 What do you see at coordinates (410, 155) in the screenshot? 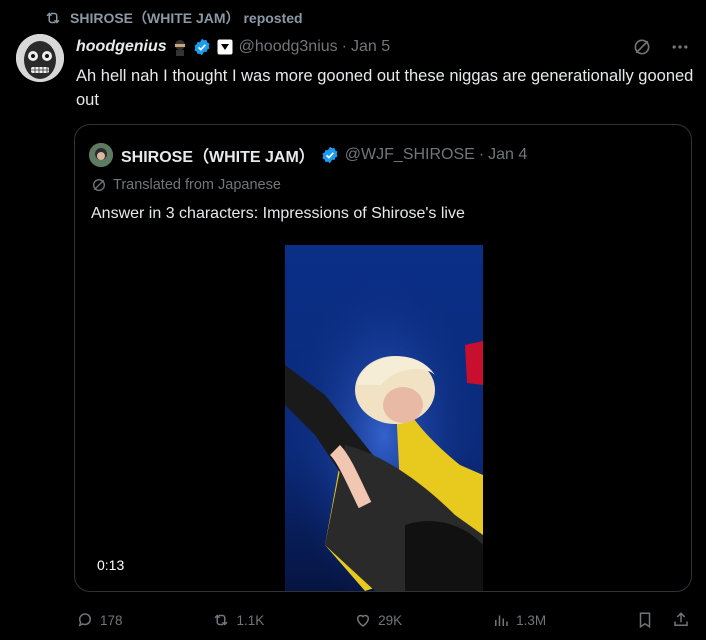
I see `quoted-author-handle: @WJF_SHIROSE` at bounding box center [410, 155].